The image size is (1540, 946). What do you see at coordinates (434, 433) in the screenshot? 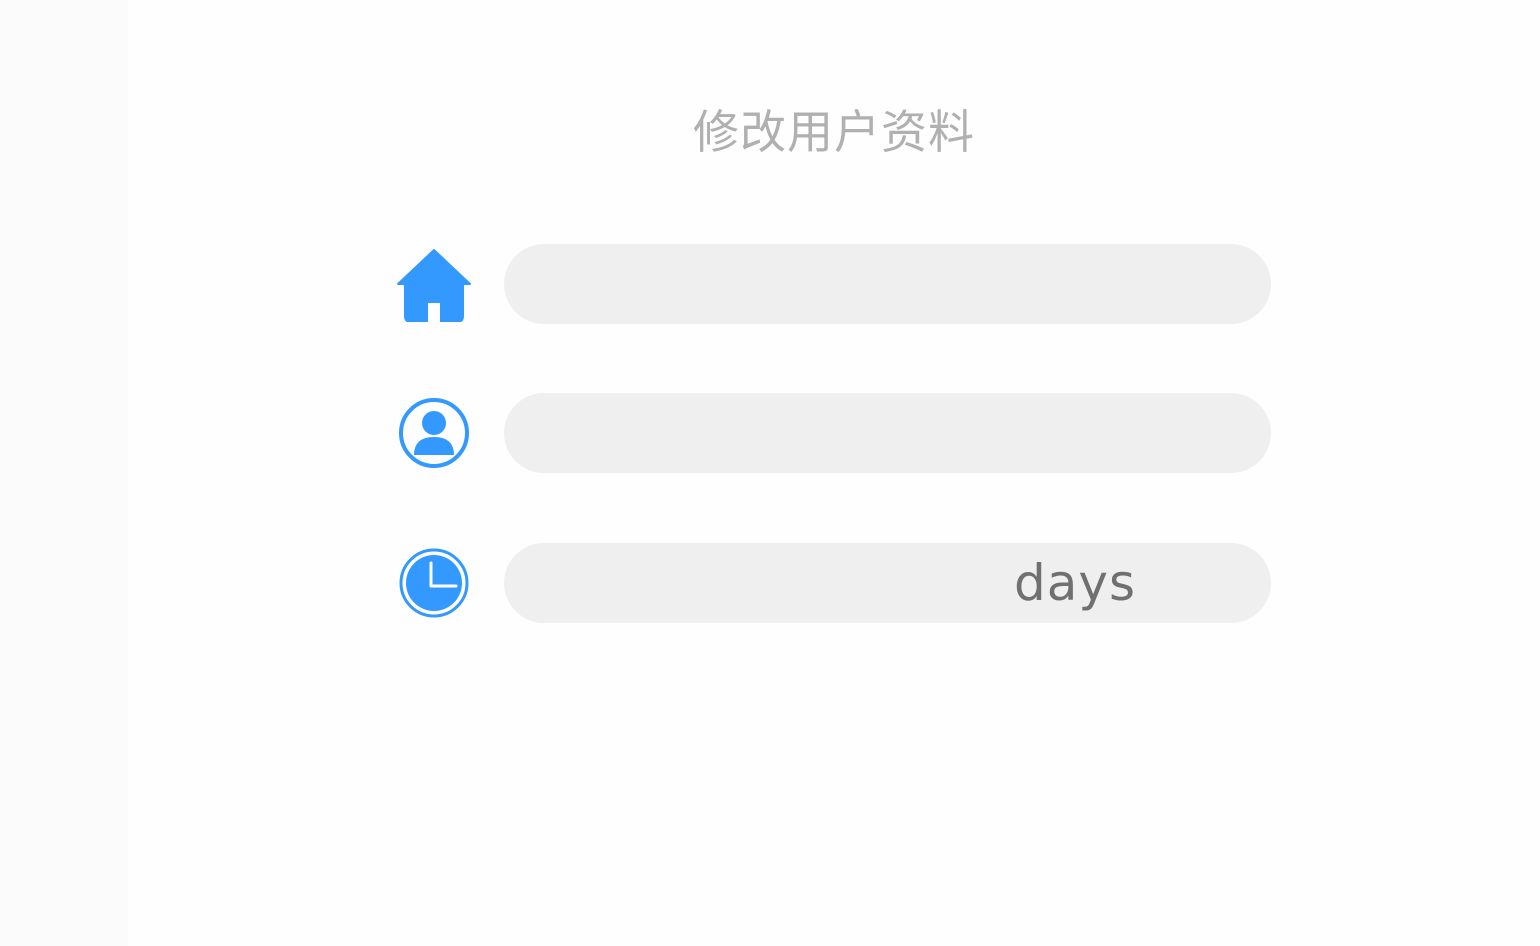
I see `user-icon` at bounding box center [434, 433].